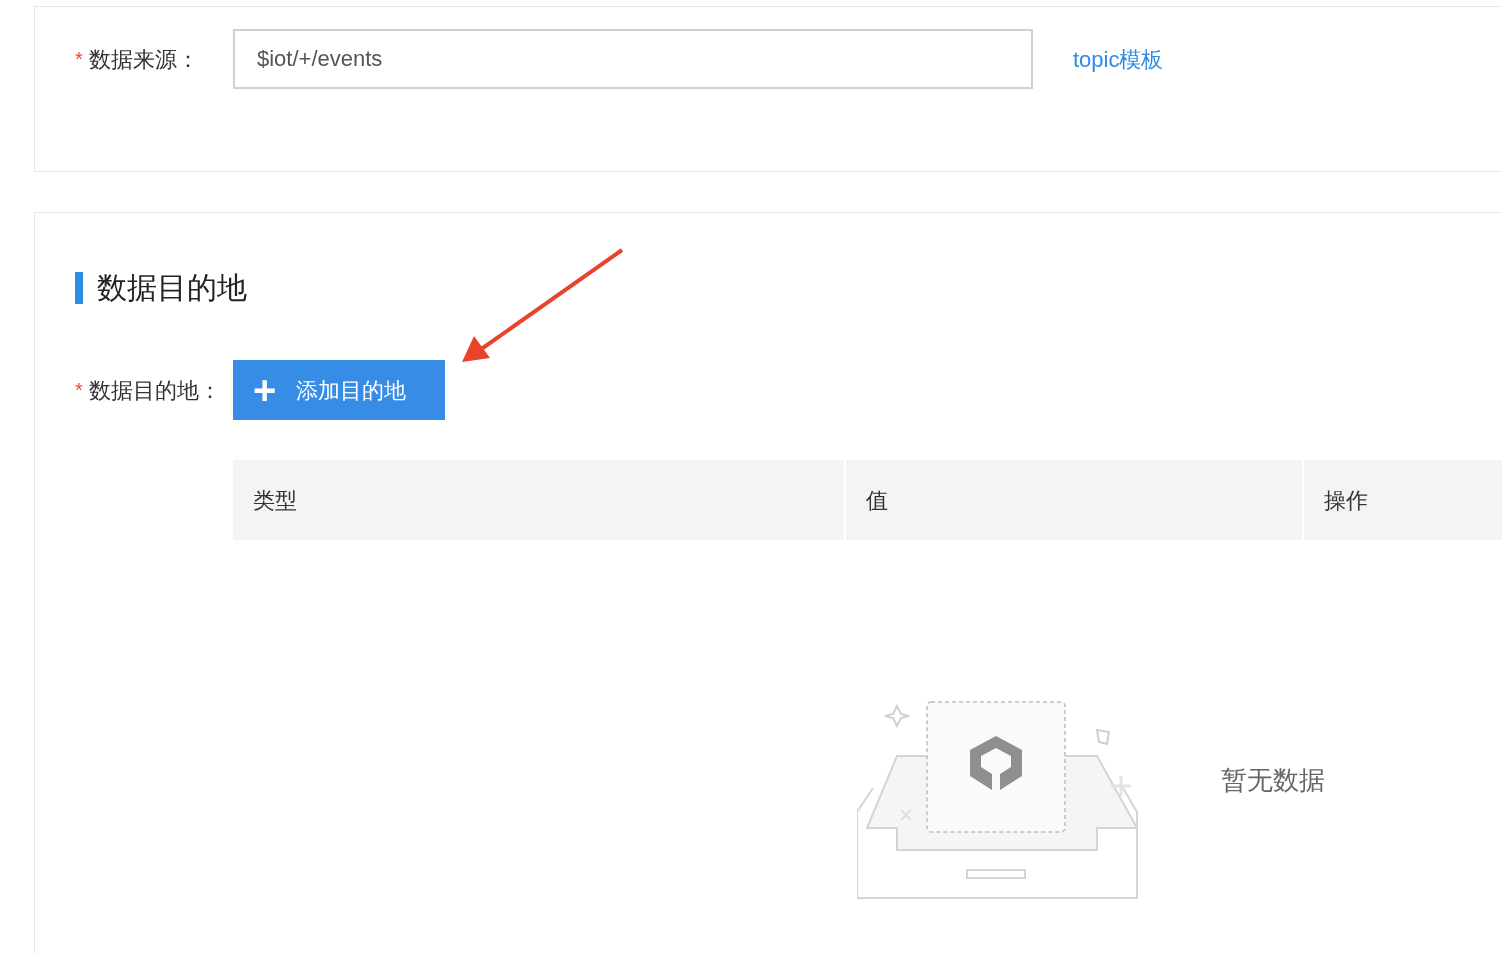 The height and width of the screenshot is (954, 1502). What do you see at coordinates (339, 390) in the screenshot?
I see `add-destination-button: + 添加目的地` at bounding box center [339, 390].